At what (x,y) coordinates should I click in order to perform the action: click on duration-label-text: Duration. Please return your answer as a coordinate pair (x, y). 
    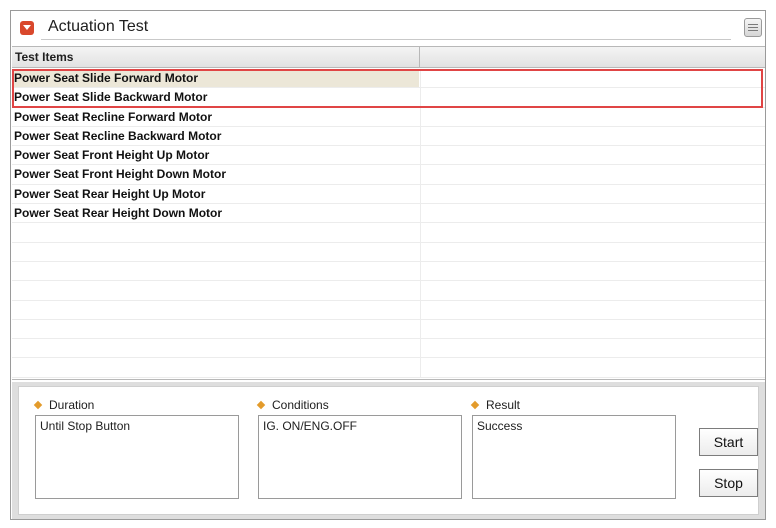
    Looking at the image, I should click on (72, 405).